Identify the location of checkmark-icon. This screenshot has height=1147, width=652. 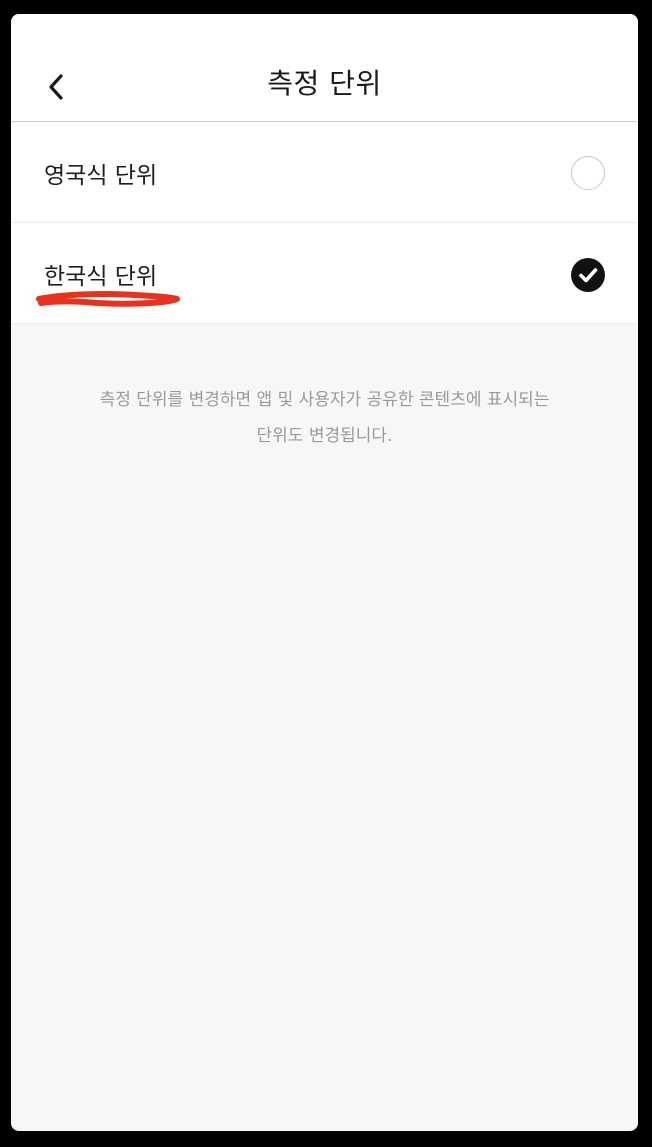
(588, 275).